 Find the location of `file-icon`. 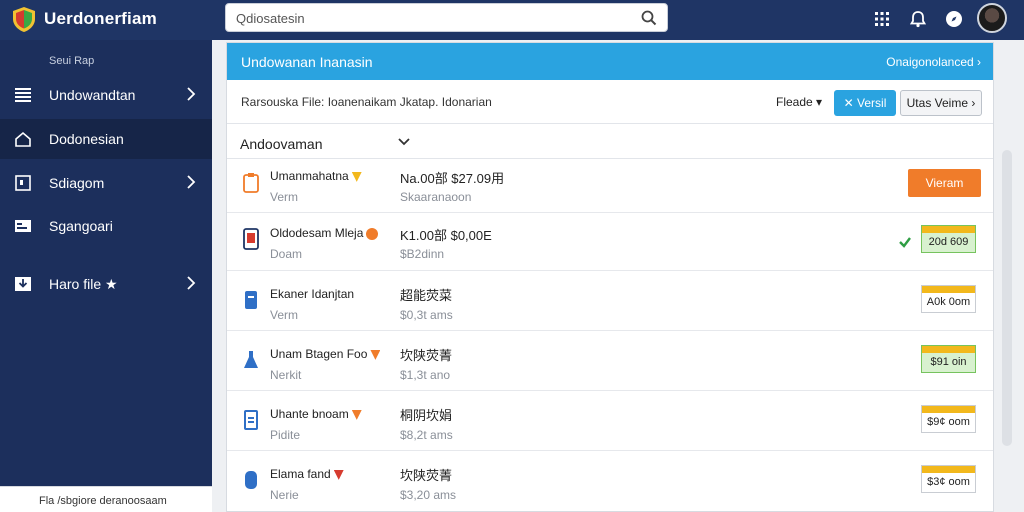

file-icon is located at coordinates (251, 300).